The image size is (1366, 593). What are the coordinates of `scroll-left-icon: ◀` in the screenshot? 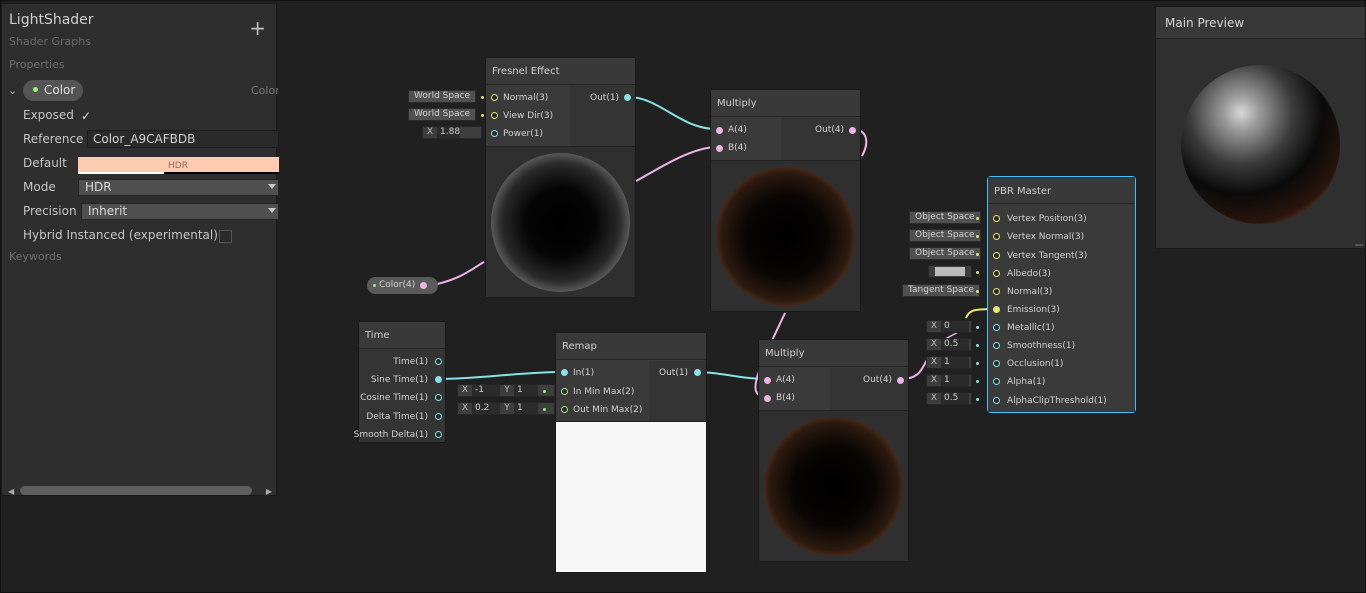 It's located at (11, 491).